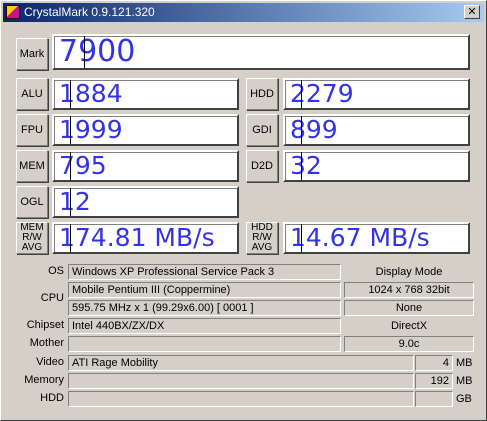 The image size is (487, 421). Describe the element at coordinates (262, 94) in the screenshot. I see `hdd-score-label: HDD` at that location.